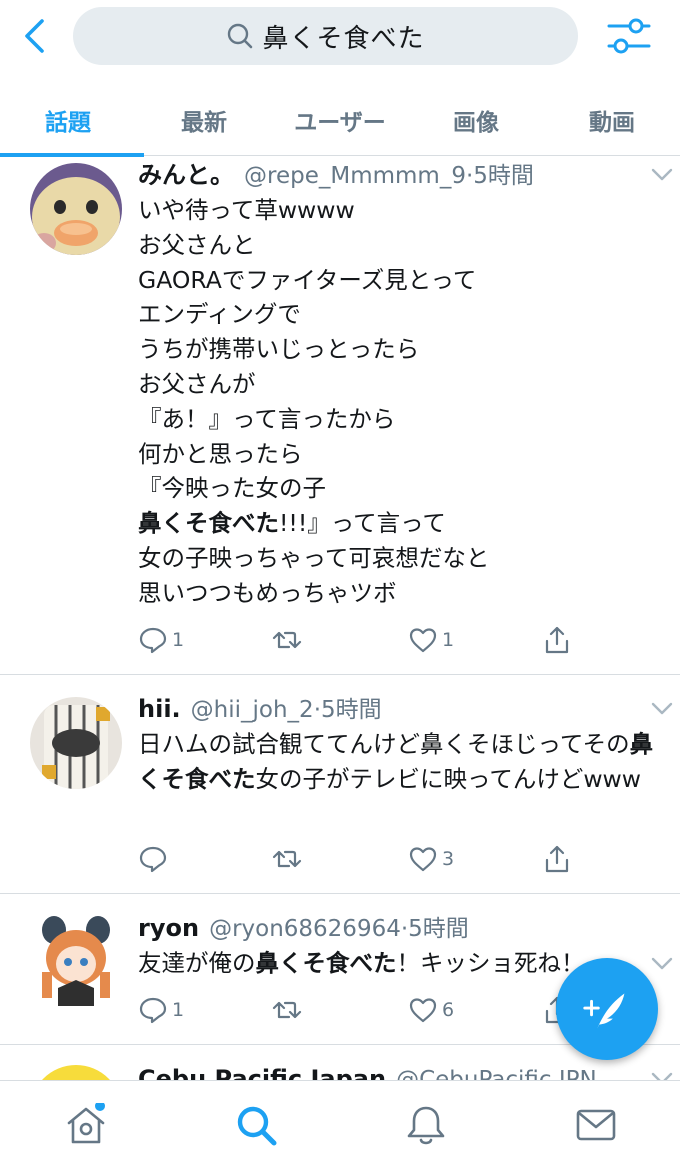  I want to click on tweet-line: 『あ！』って言ったから, so click(267, 418).